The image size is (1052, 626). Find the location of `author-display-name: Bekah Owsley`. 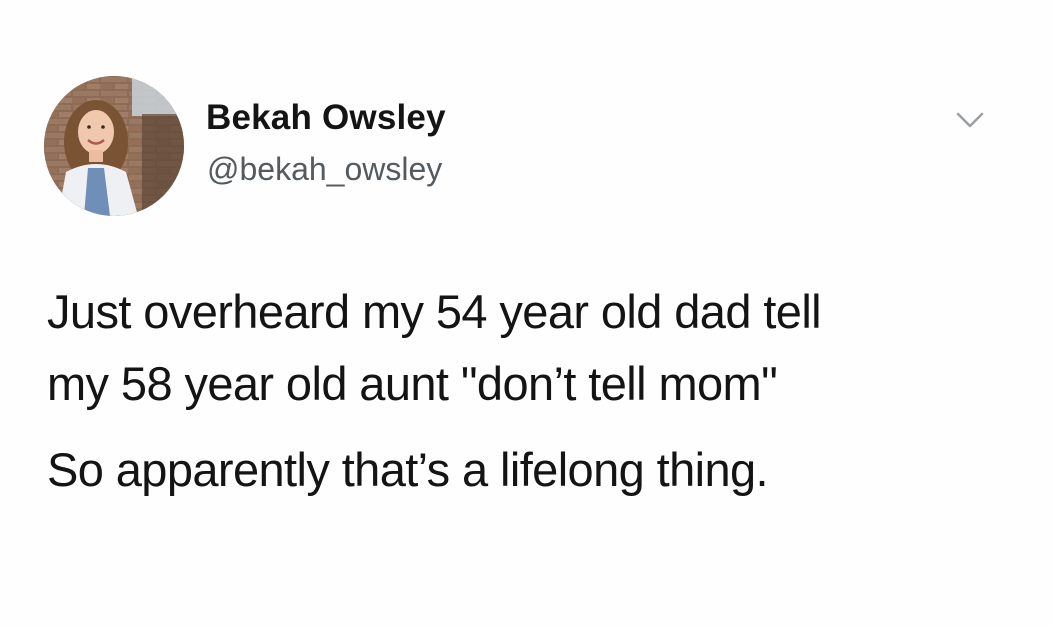

author-display-name: Bekah Owsley is located at coordinates (326, 118).